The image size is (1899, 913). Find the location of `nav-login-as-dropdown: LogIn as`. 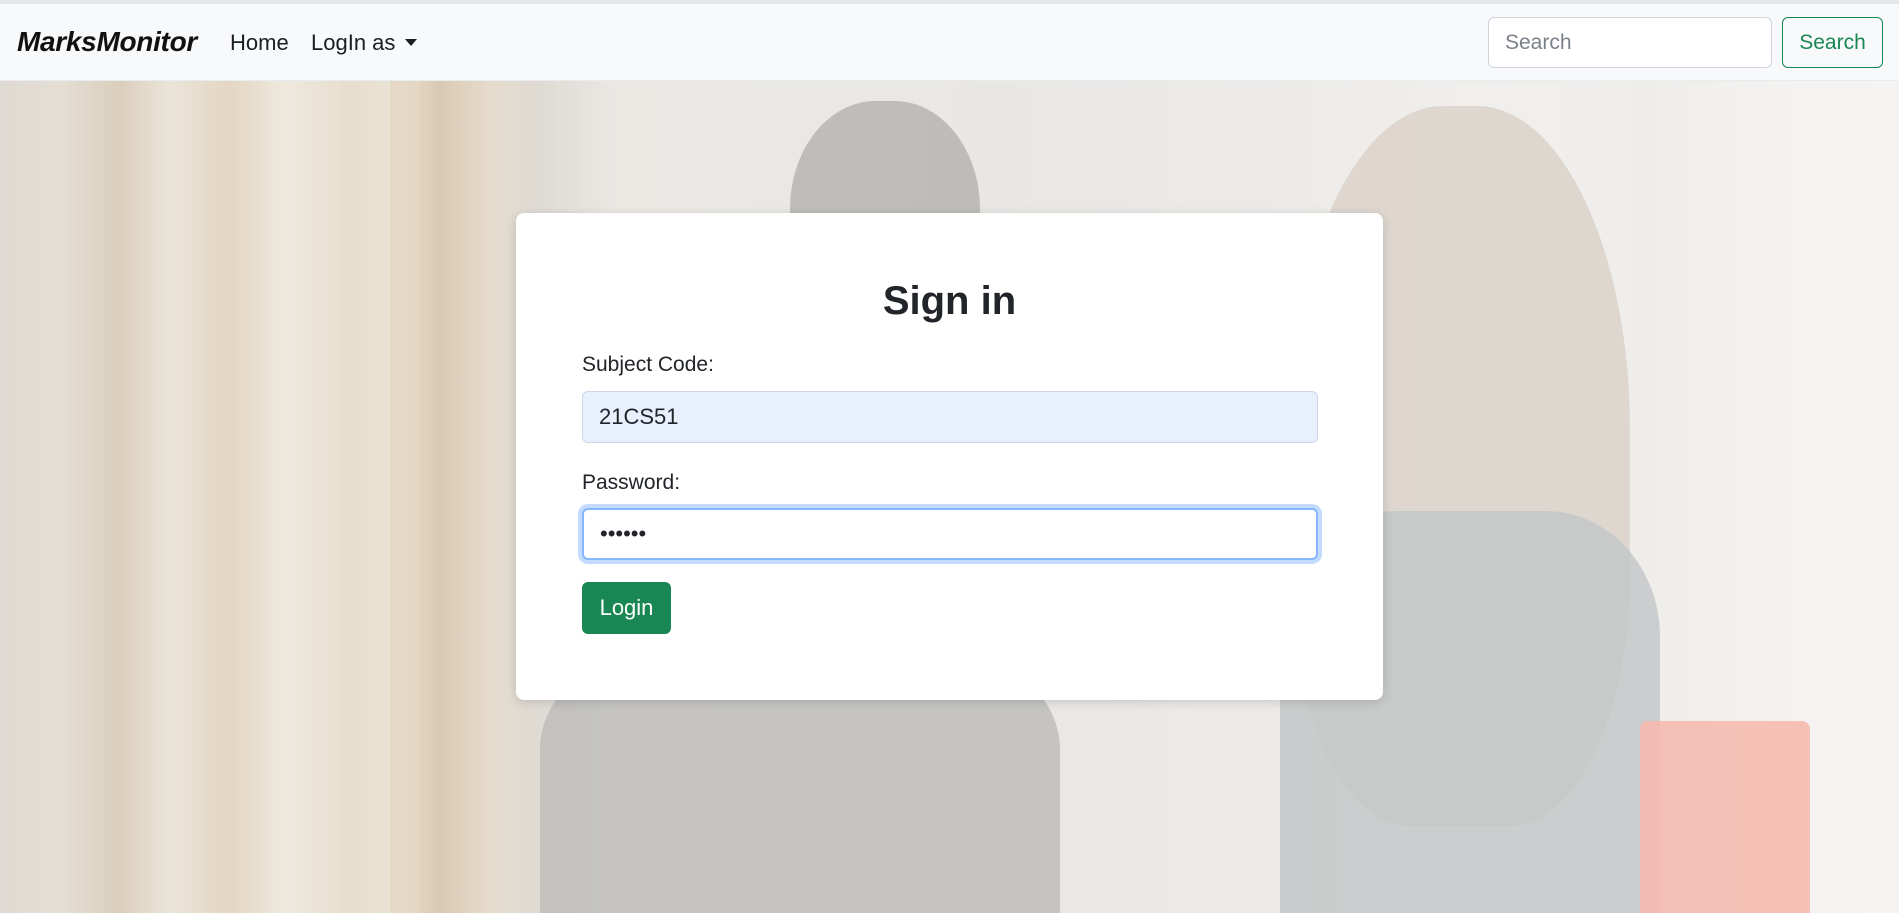

nav-login-as-dropdown: LogIn as is located at coordinates (364, 43).